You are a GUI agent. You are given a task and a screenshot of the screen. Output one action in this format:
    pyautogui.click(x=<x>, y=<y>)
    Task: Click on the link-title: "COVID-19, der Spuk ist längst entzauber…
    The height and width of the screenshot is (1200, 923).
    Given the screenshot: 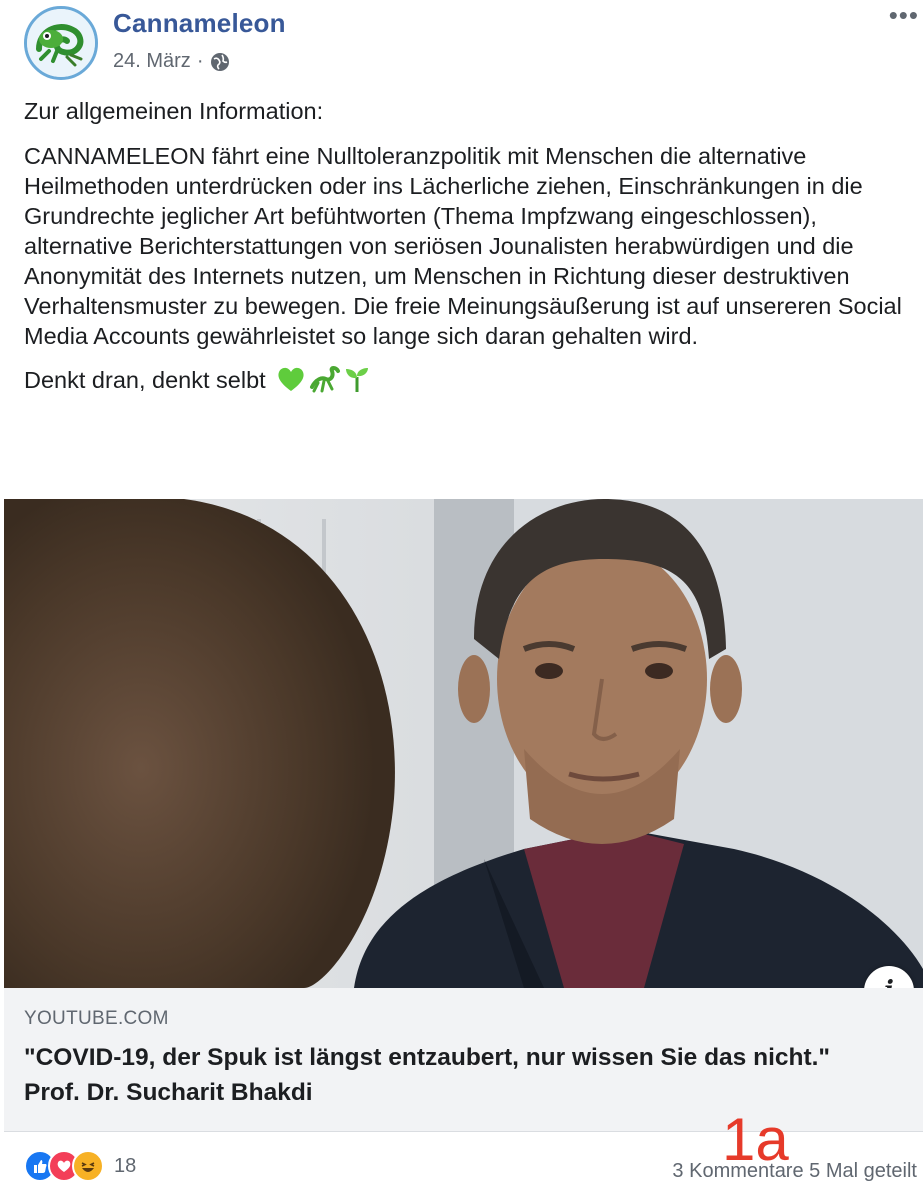 What is the action you would take?
    pyautogui.click(x=454, y=1075)
    